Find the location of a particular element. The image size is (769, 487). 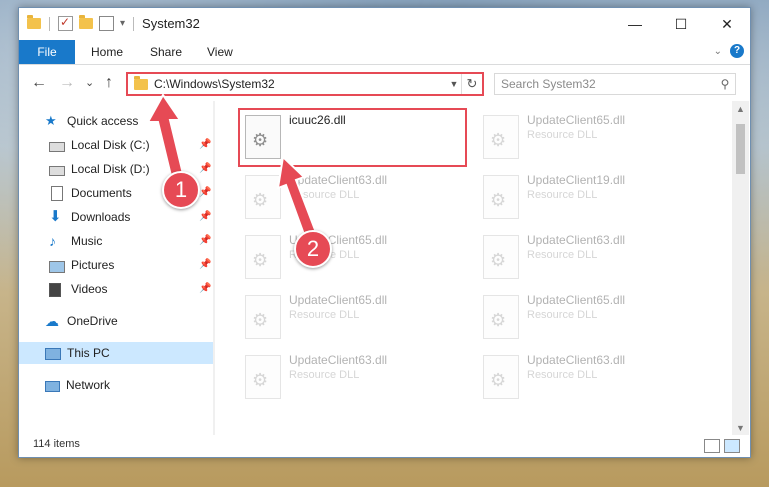

new-folder-icon is located at coordinates (86, 22).